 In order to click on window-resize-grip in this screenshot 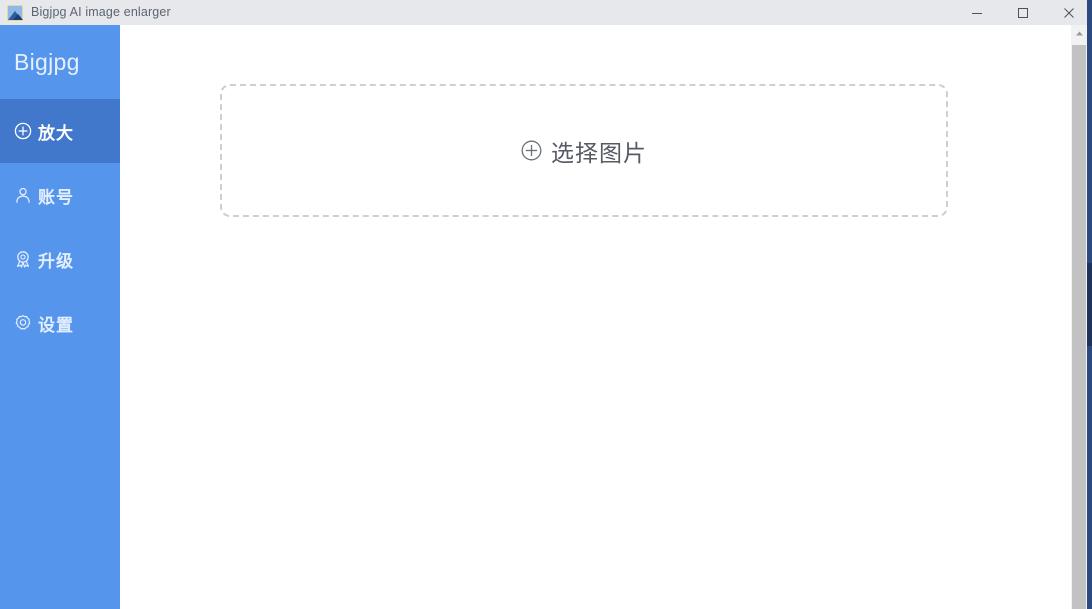, I will do `click(1089, 304)`.